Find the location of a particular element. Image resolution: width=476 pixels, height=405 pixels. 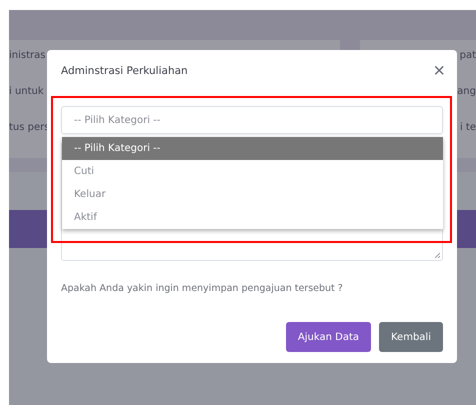

close-button: × is located at coordinates (439, 71).